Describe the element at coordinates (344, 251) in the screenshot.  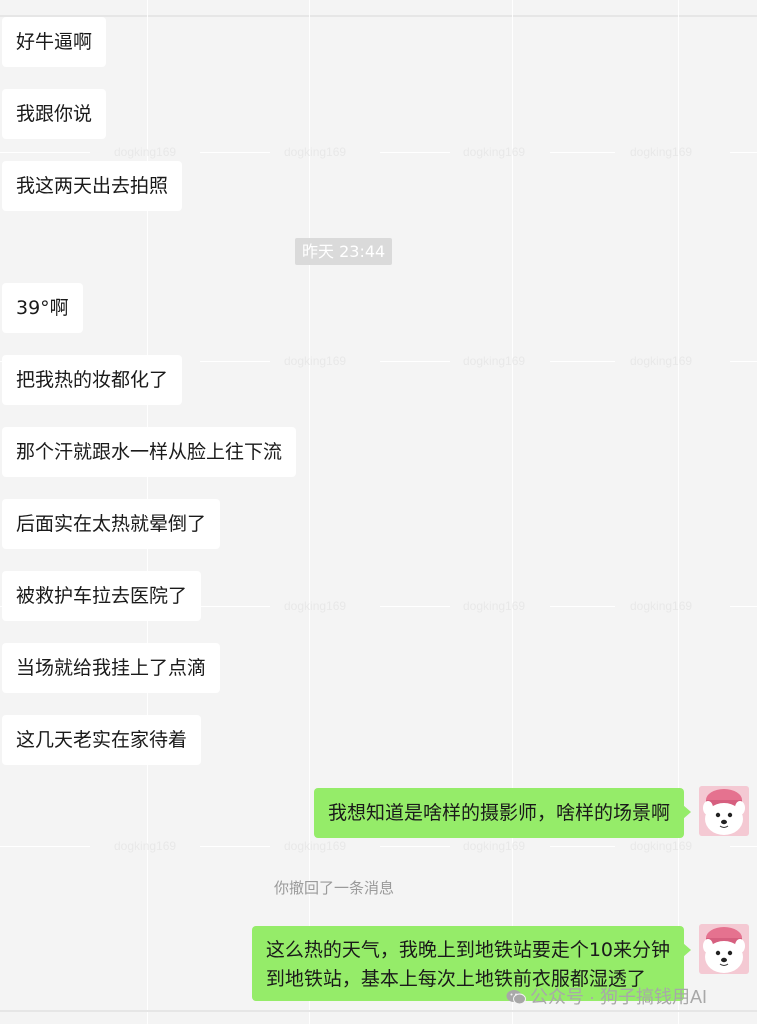
I see `message-timestamp: 昨天 23:44` at that location.